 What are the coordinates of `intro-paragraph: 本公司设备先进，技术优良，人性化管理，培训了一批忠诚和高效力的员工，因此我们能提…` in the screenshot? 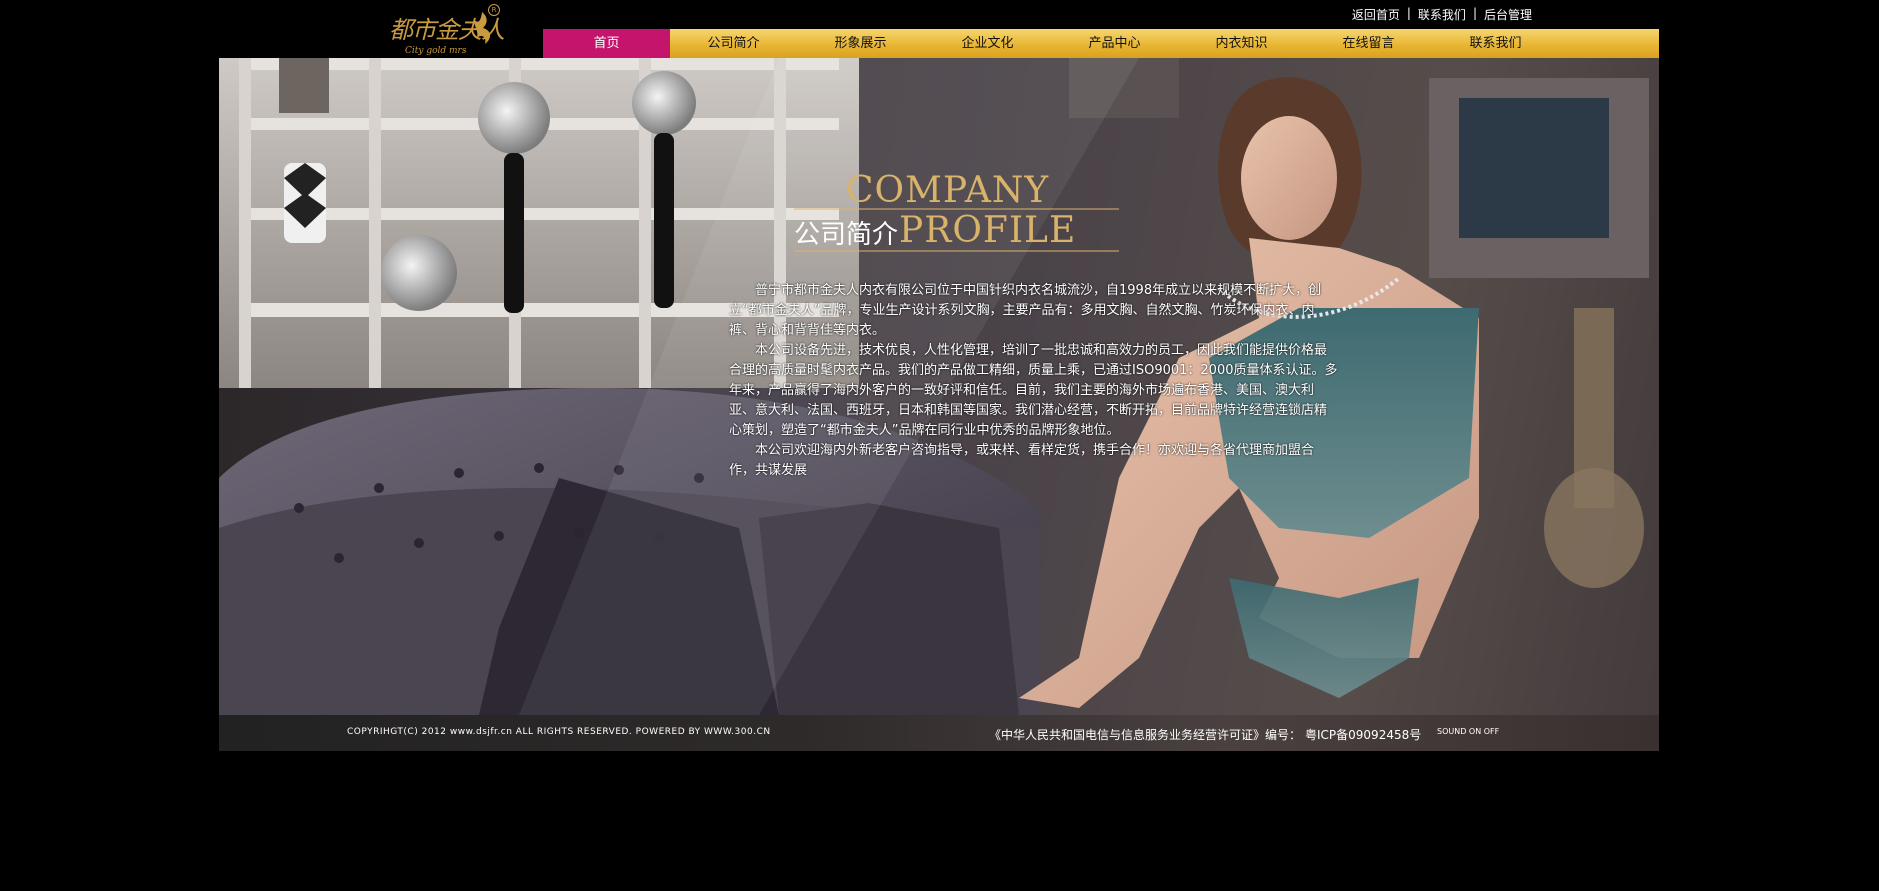 It's located at (1033, 390).